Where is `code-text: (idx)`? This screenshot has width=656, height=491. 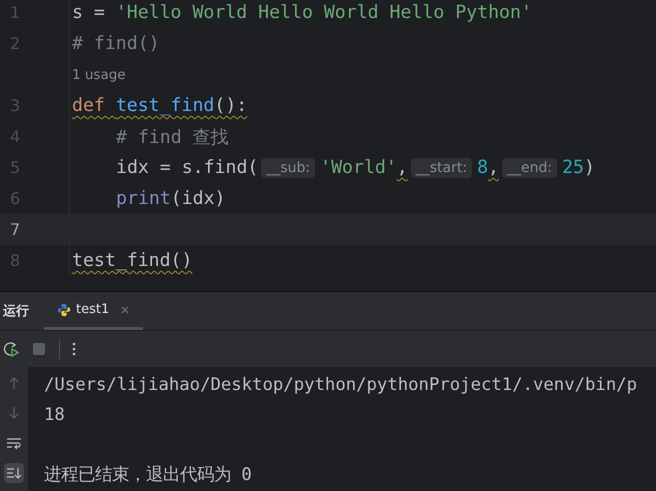
code-text: (idx) is located at coordinates (198, 198).